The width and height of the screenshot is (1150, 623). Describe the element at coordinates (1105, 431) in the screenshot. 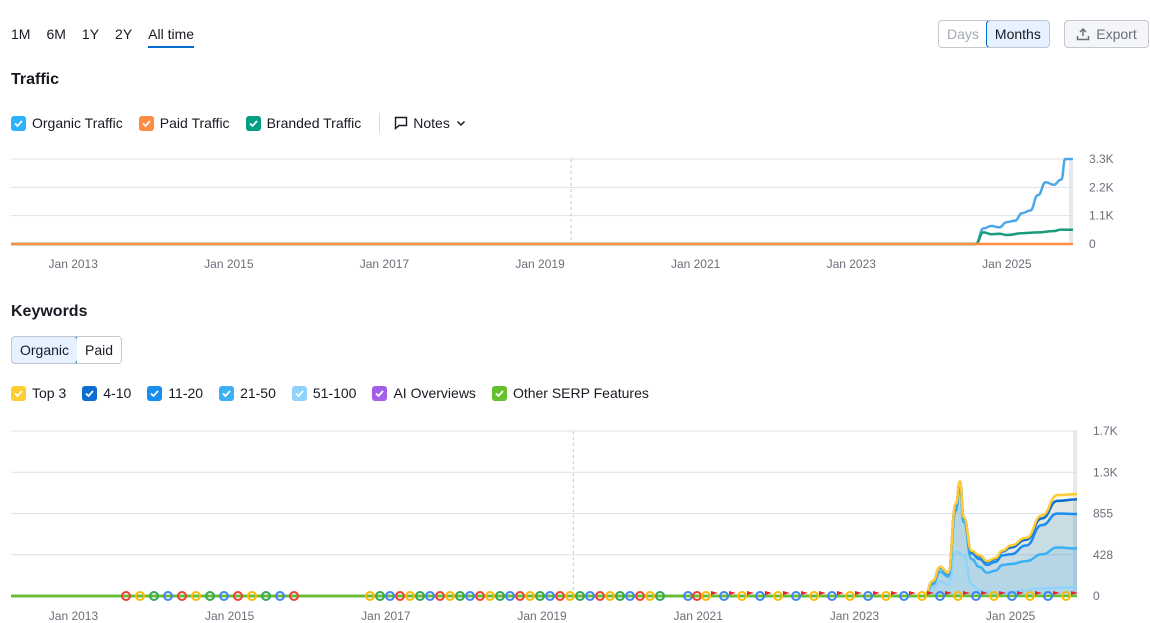

I see `y-tick-label: 1.7K` at that location.